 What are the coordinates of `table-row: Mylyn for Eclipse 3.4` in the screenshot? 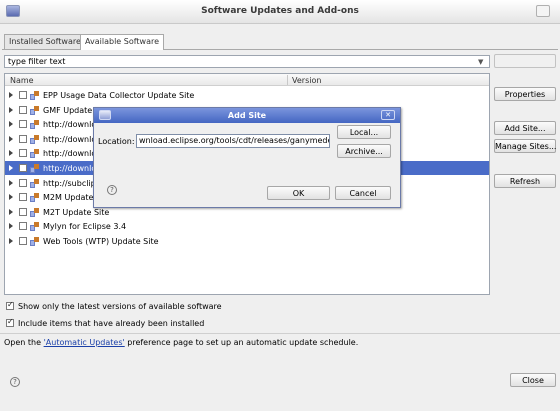 It's located at (247, 226).